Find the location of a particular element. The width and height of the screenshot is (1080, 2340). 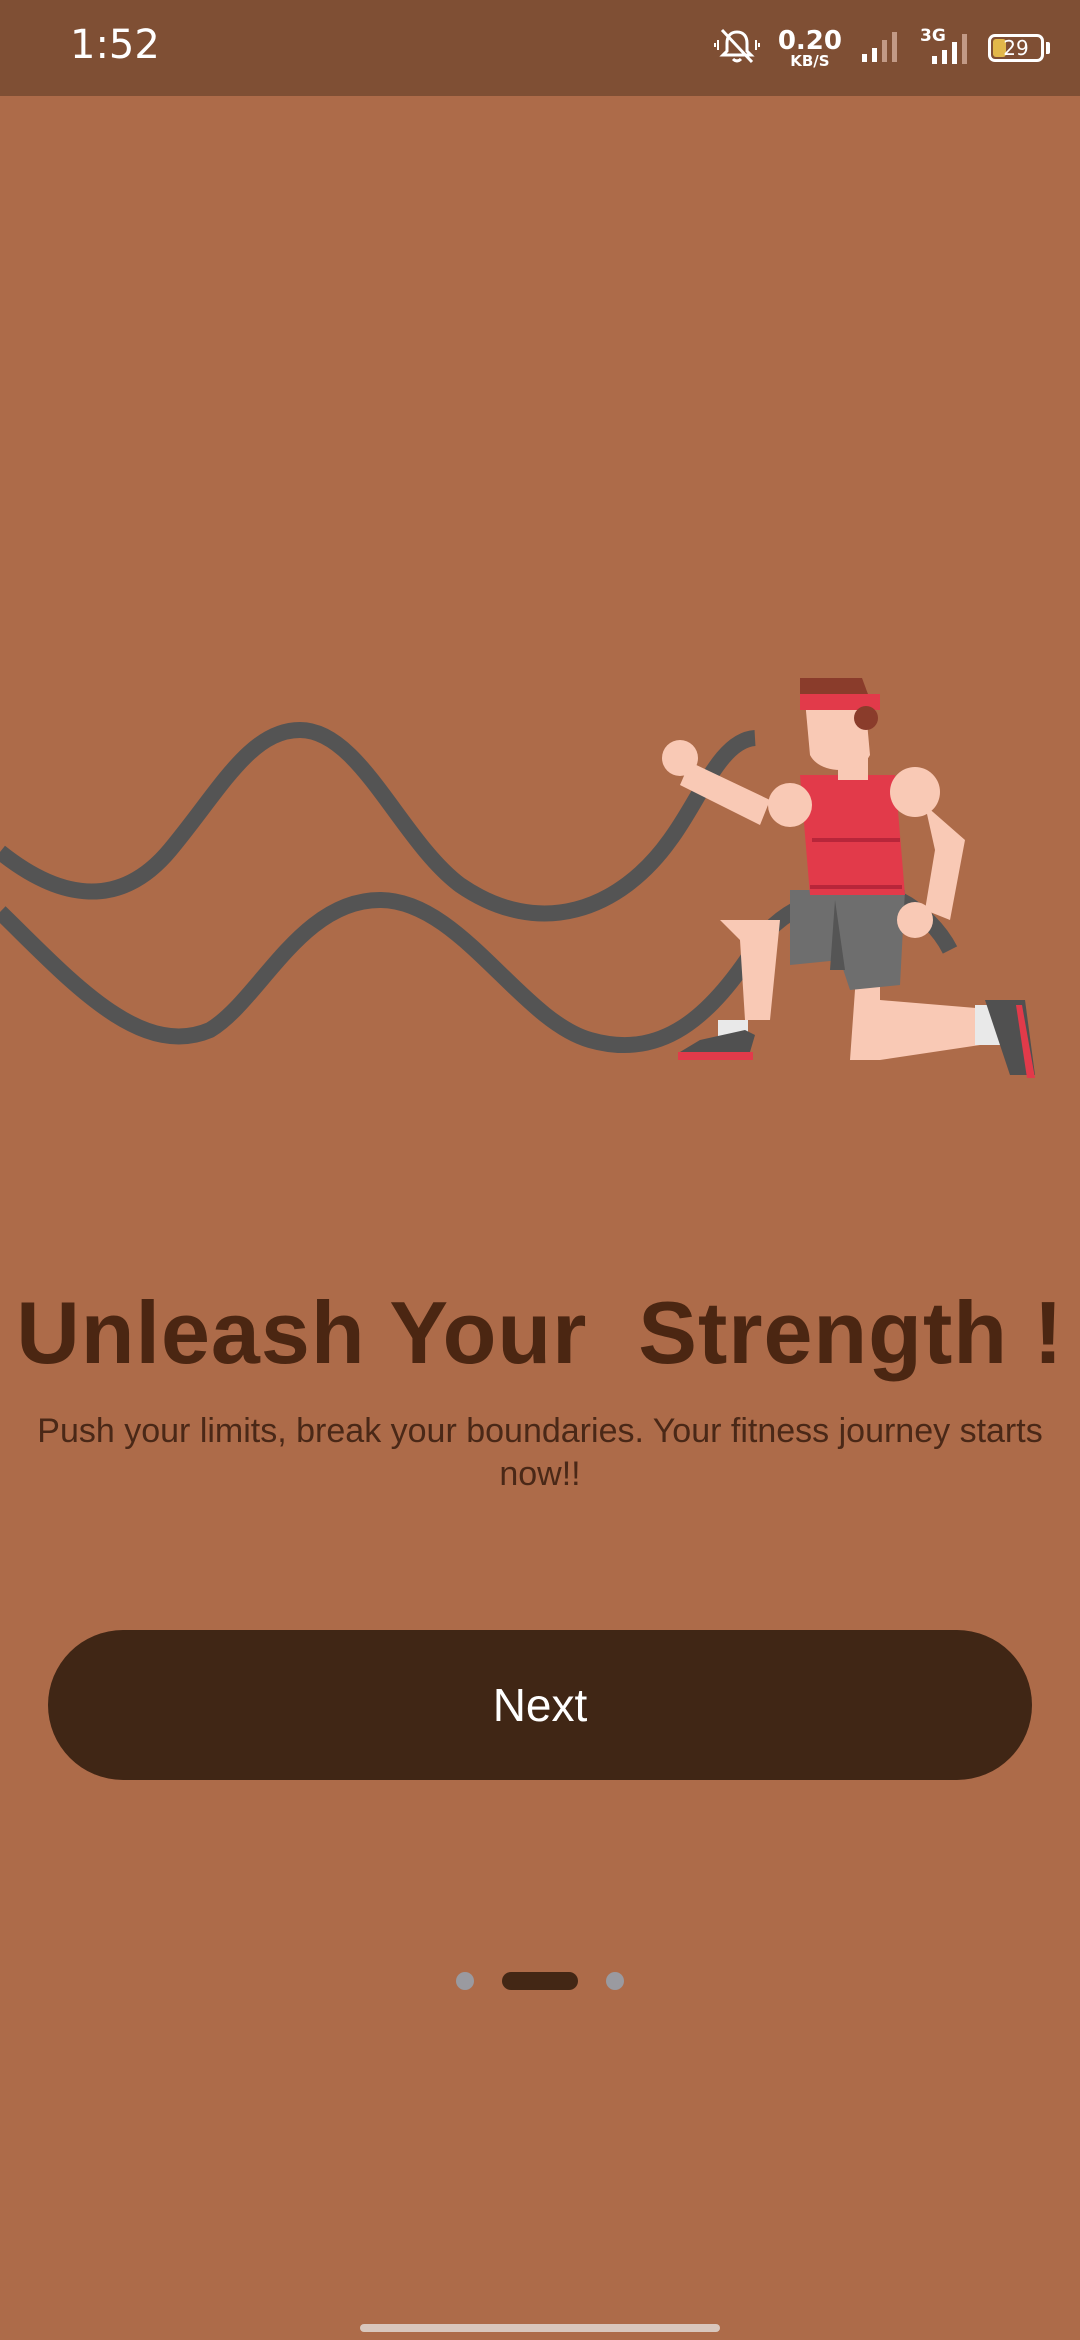

page-dot-active is located at coordinates (540, 1981).